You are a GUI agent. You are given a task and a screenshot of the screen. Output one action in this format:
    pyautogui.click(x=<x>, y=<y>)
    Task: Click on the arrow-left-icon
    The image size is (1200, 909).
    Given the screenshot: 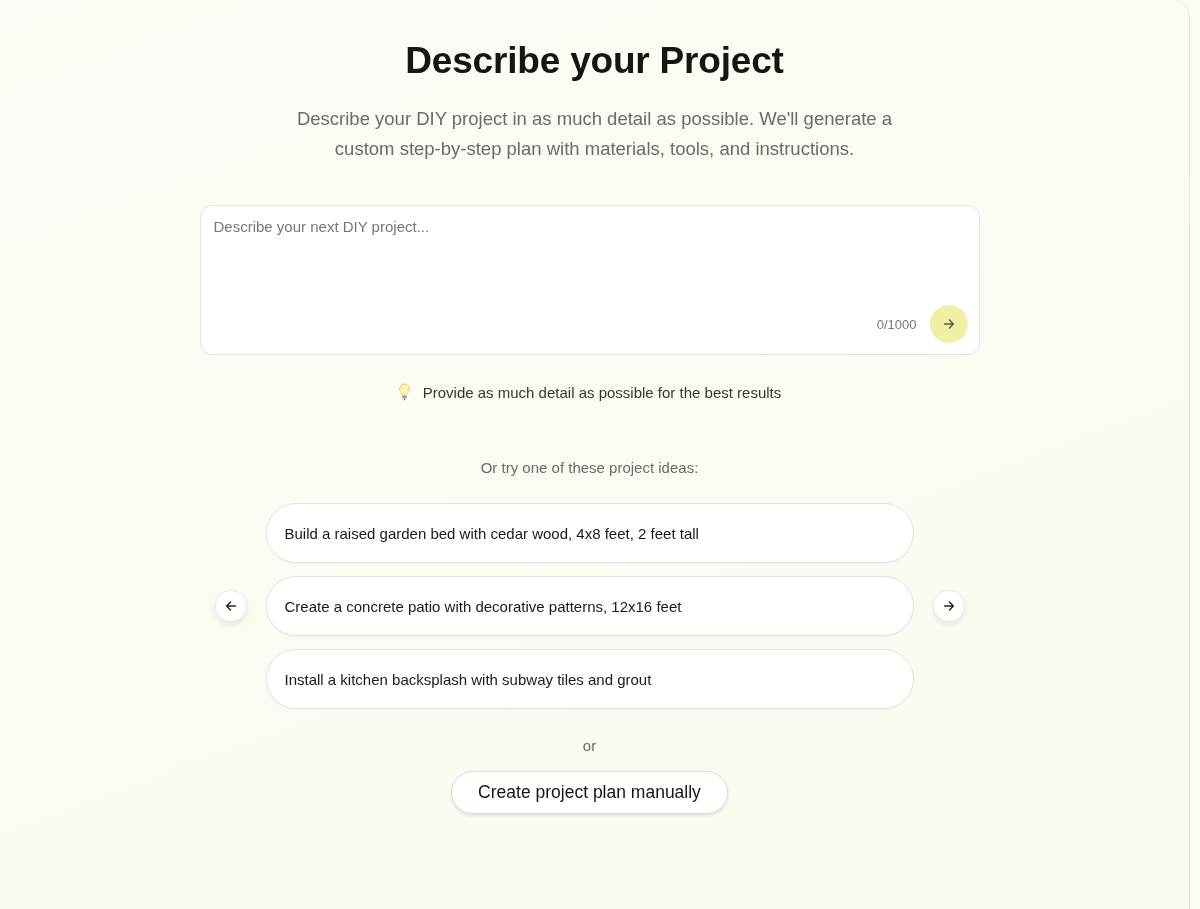 What is the action you would take?
    pyautogui.click(x=230, y=606)
    